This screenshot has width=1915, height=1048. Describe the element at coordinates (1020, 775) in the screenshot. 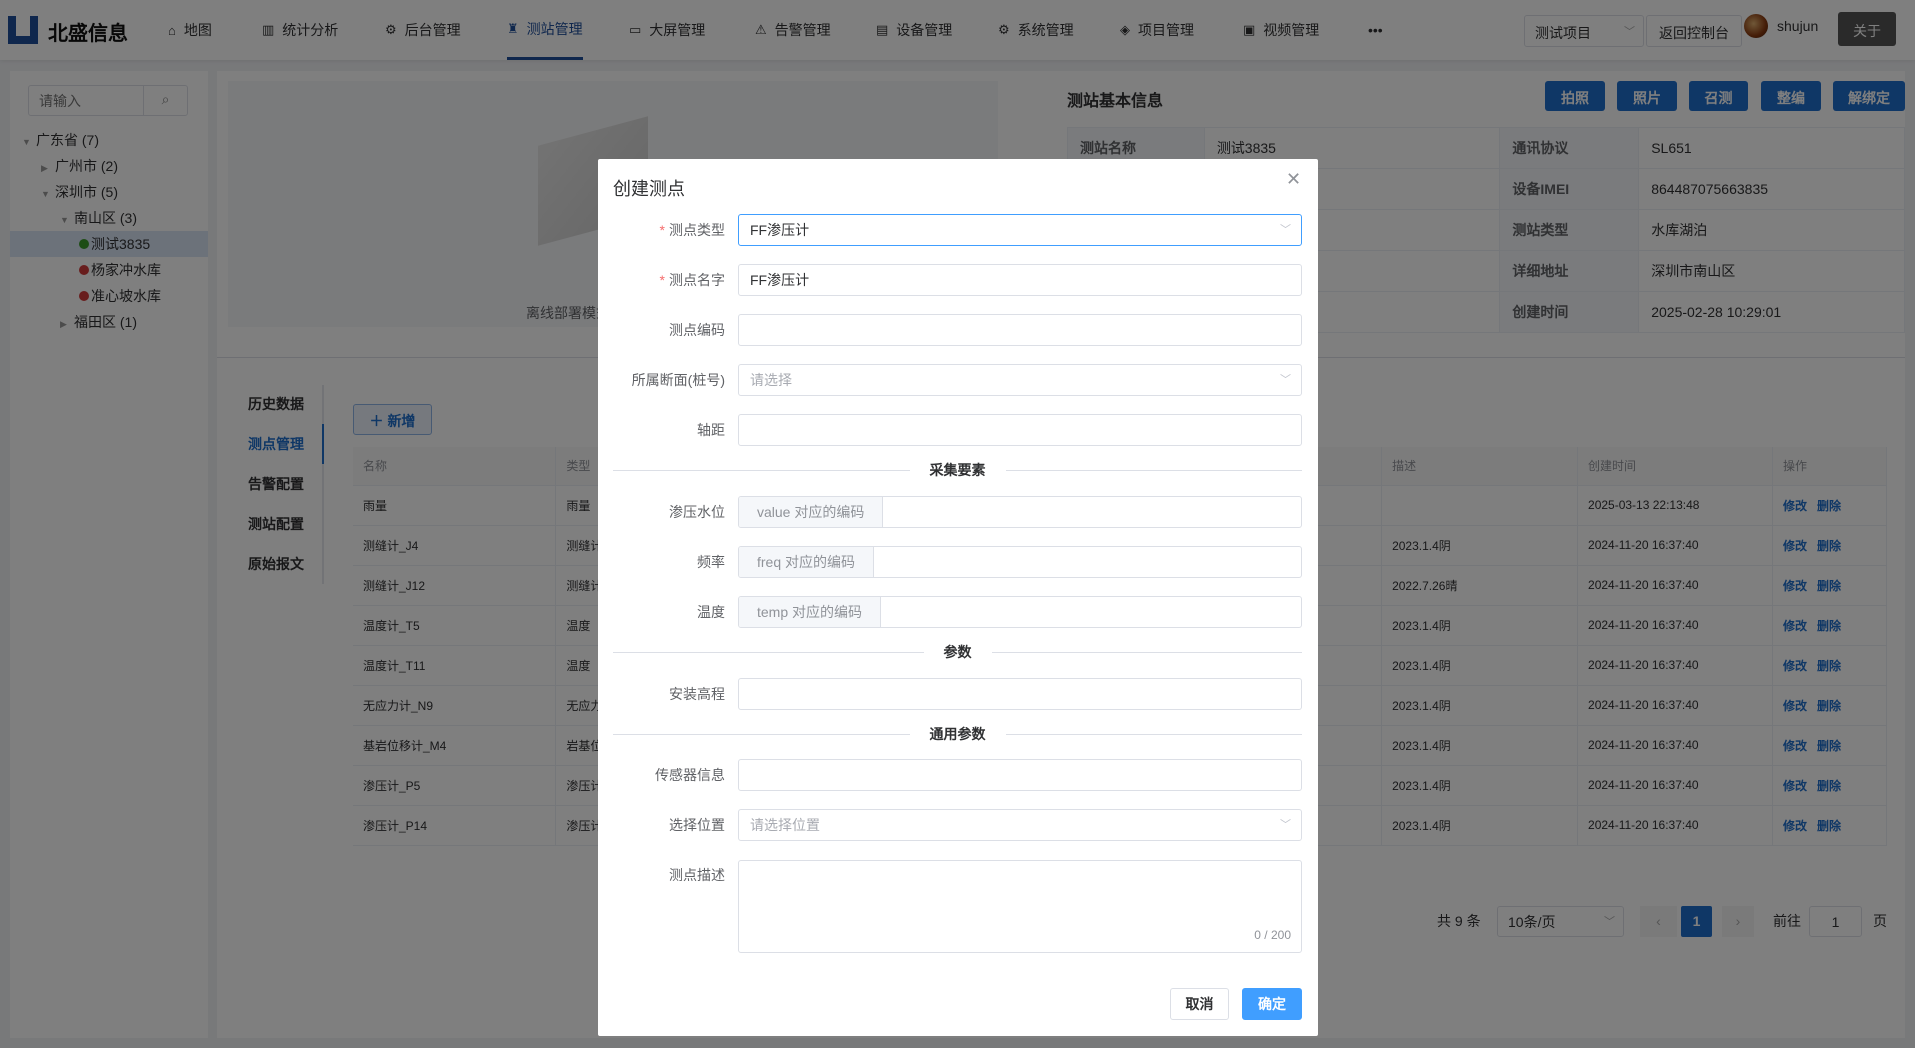

I see `sensor-info-input` at that location.